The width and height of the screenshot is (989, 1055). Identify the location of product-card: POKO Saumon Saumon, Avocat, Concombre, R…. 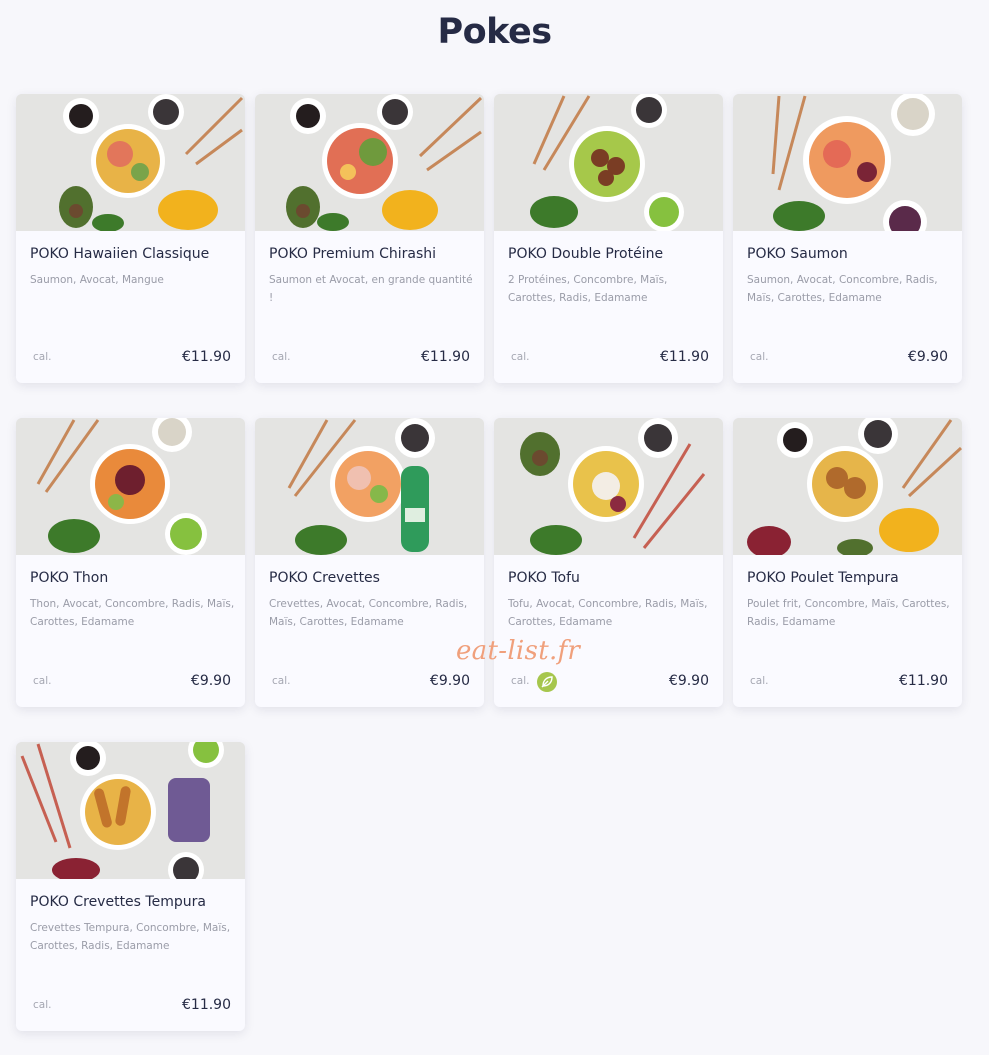
(847, 238).